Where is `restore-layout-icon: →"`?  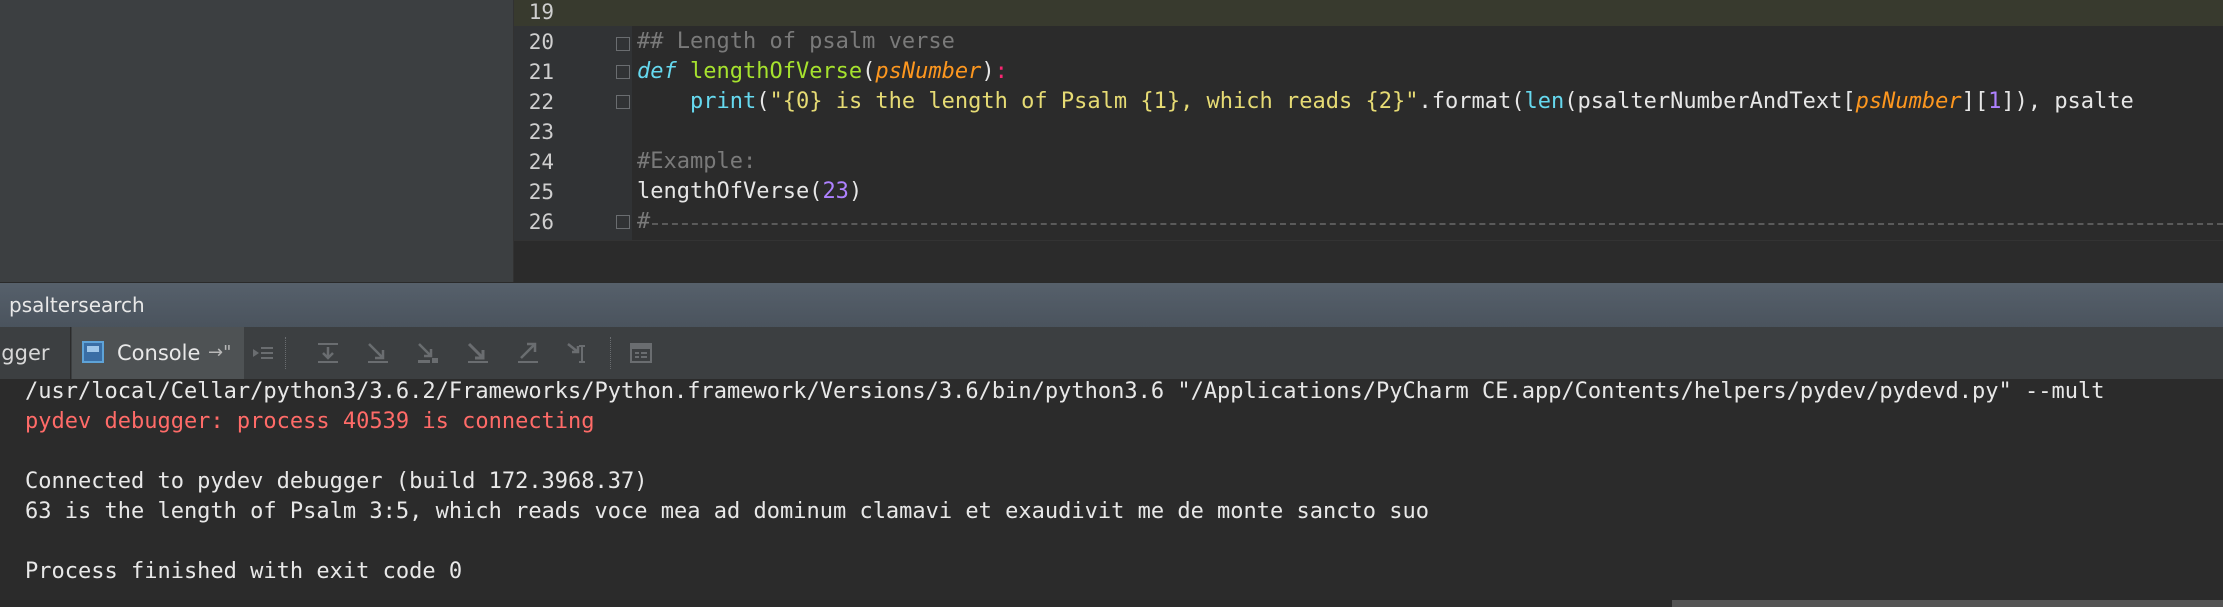 restore-layout-icon: →" is located at coordinates (219, 353).